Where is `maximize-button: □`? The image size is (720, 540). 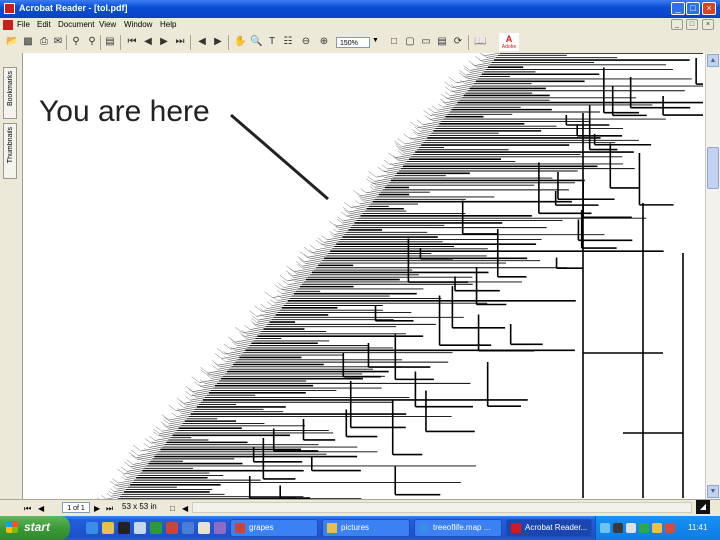 maximize-button: □ is located at coordinates (693, 8).